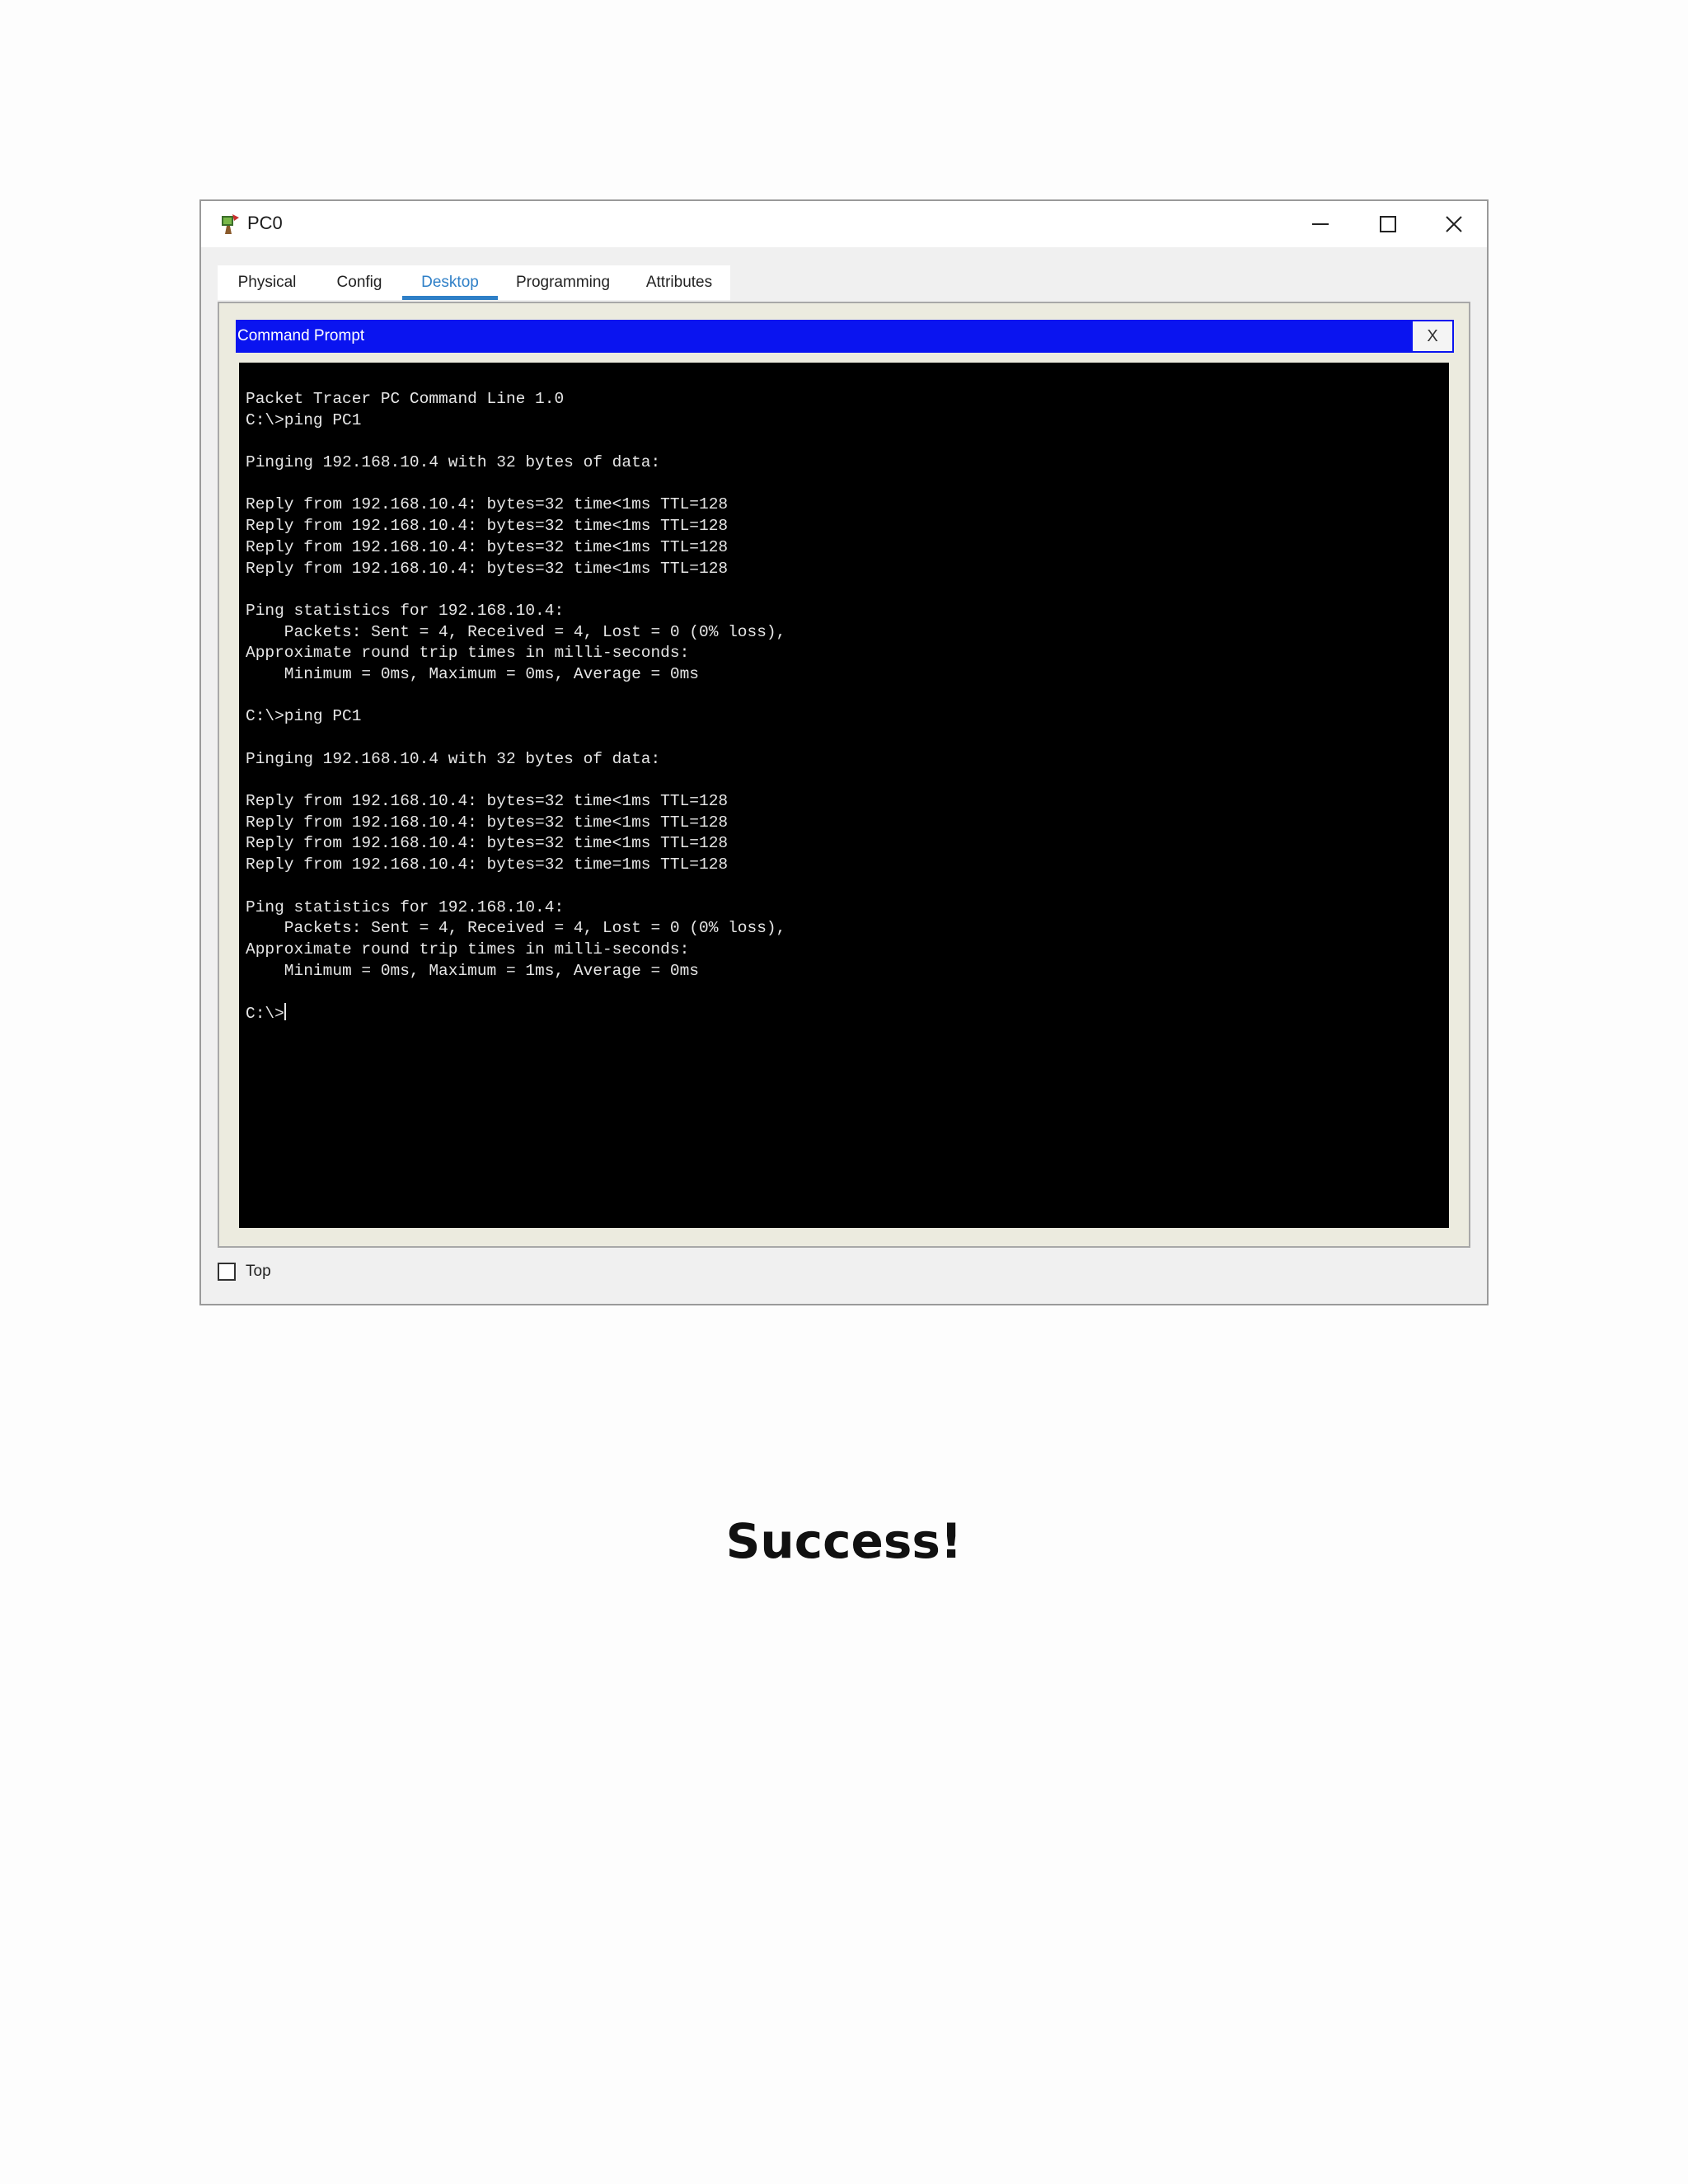 The image size is (1688, 2184). Describe the element at coordinates (406, 399) in the screenshot. I see `terminal-line: Packet Tracer PC Command Line 1.0` at that location.